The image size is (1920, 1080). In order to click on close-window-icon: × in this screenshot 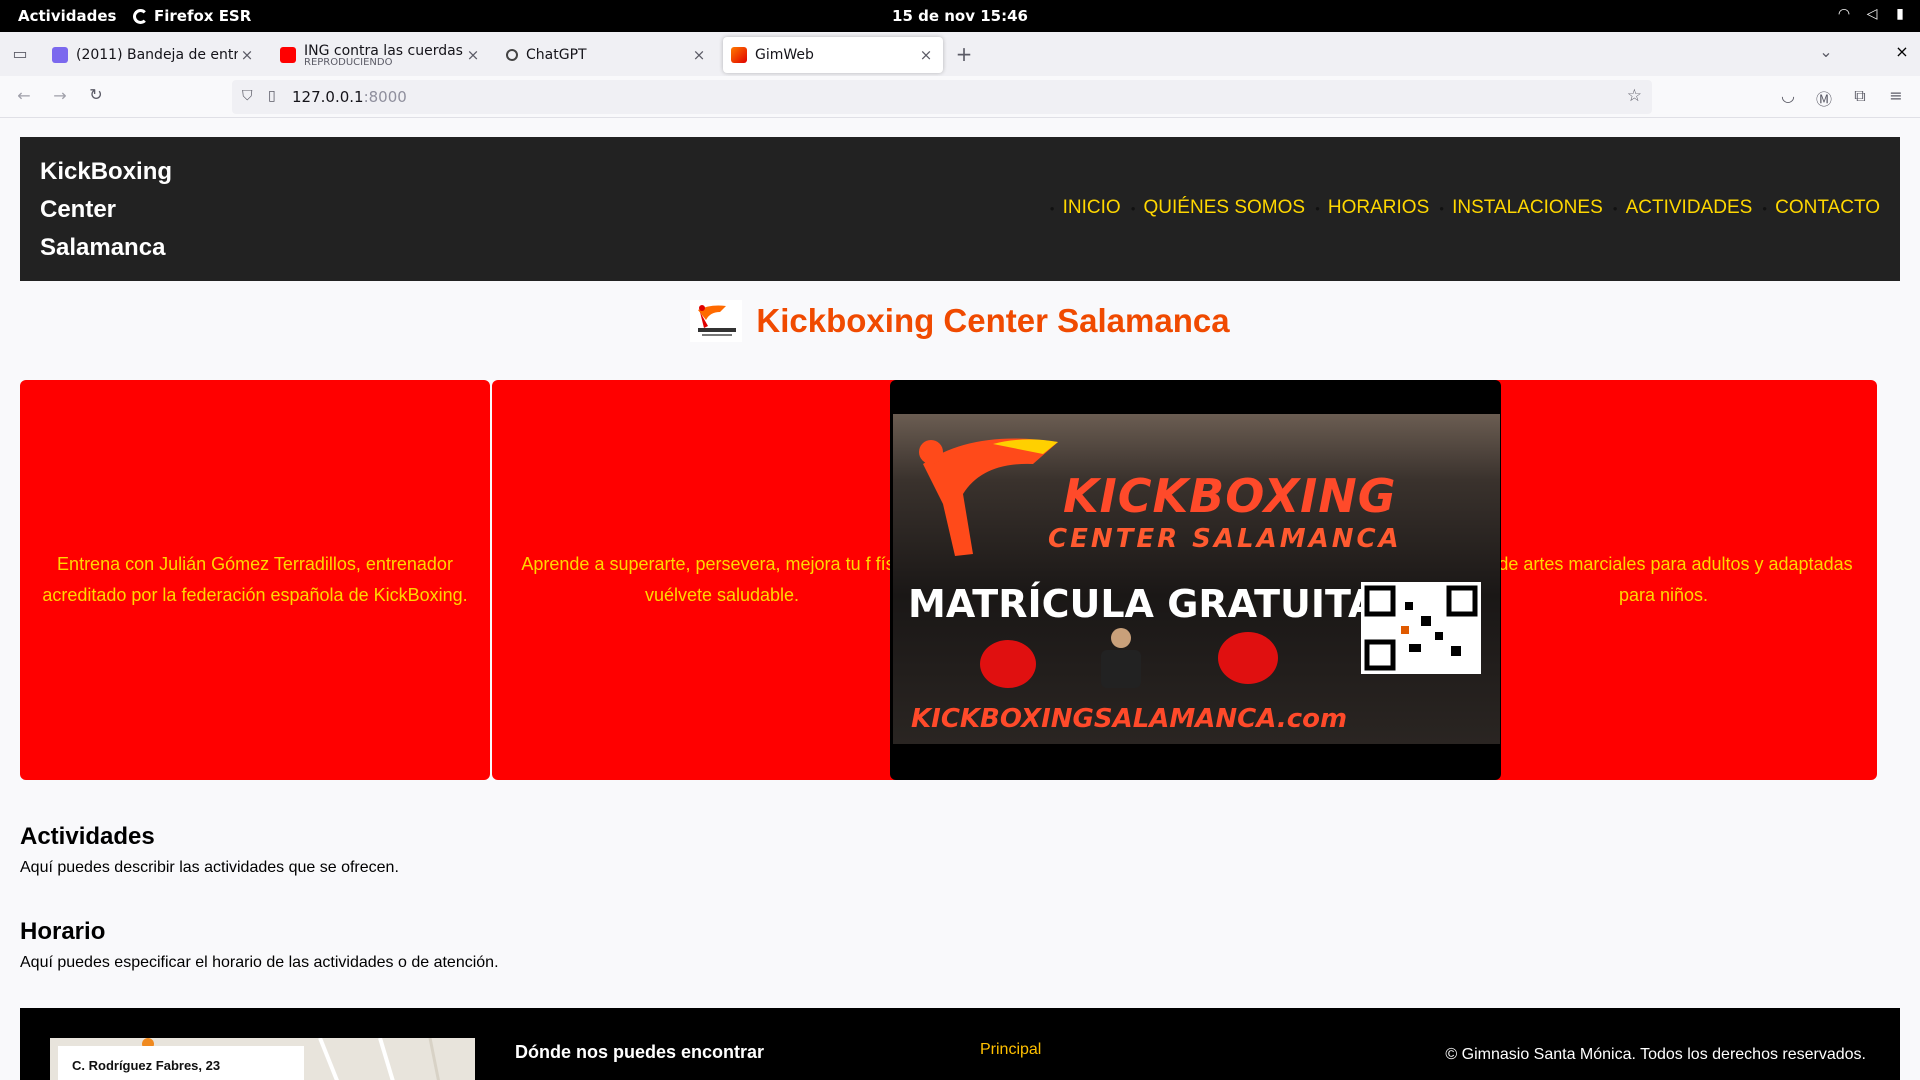, I will do `click(1902, 51)`.